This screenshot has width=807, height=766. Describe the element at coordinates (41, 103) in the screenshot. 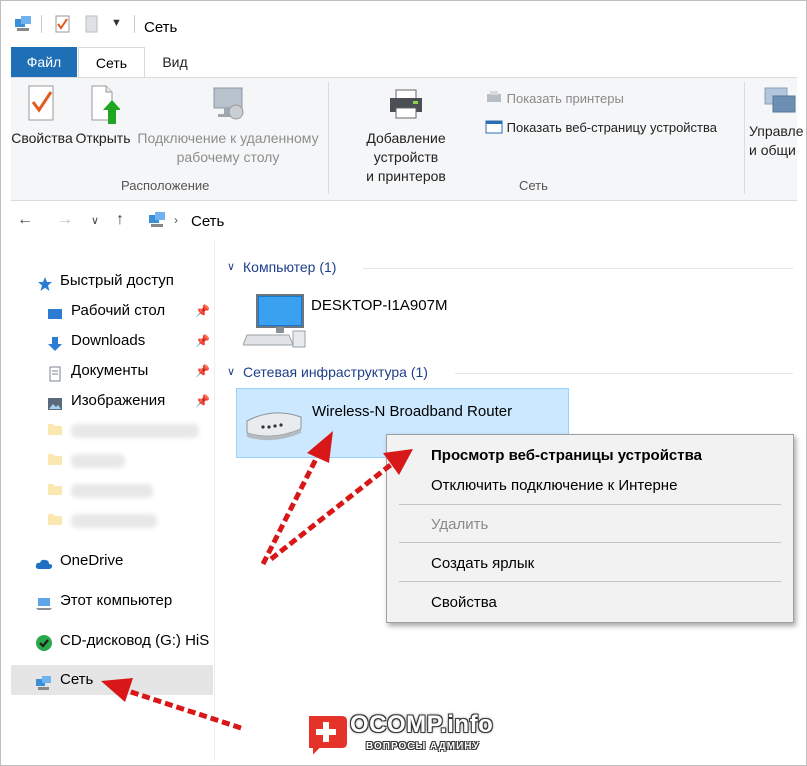

I see `properties-icon` at that location.